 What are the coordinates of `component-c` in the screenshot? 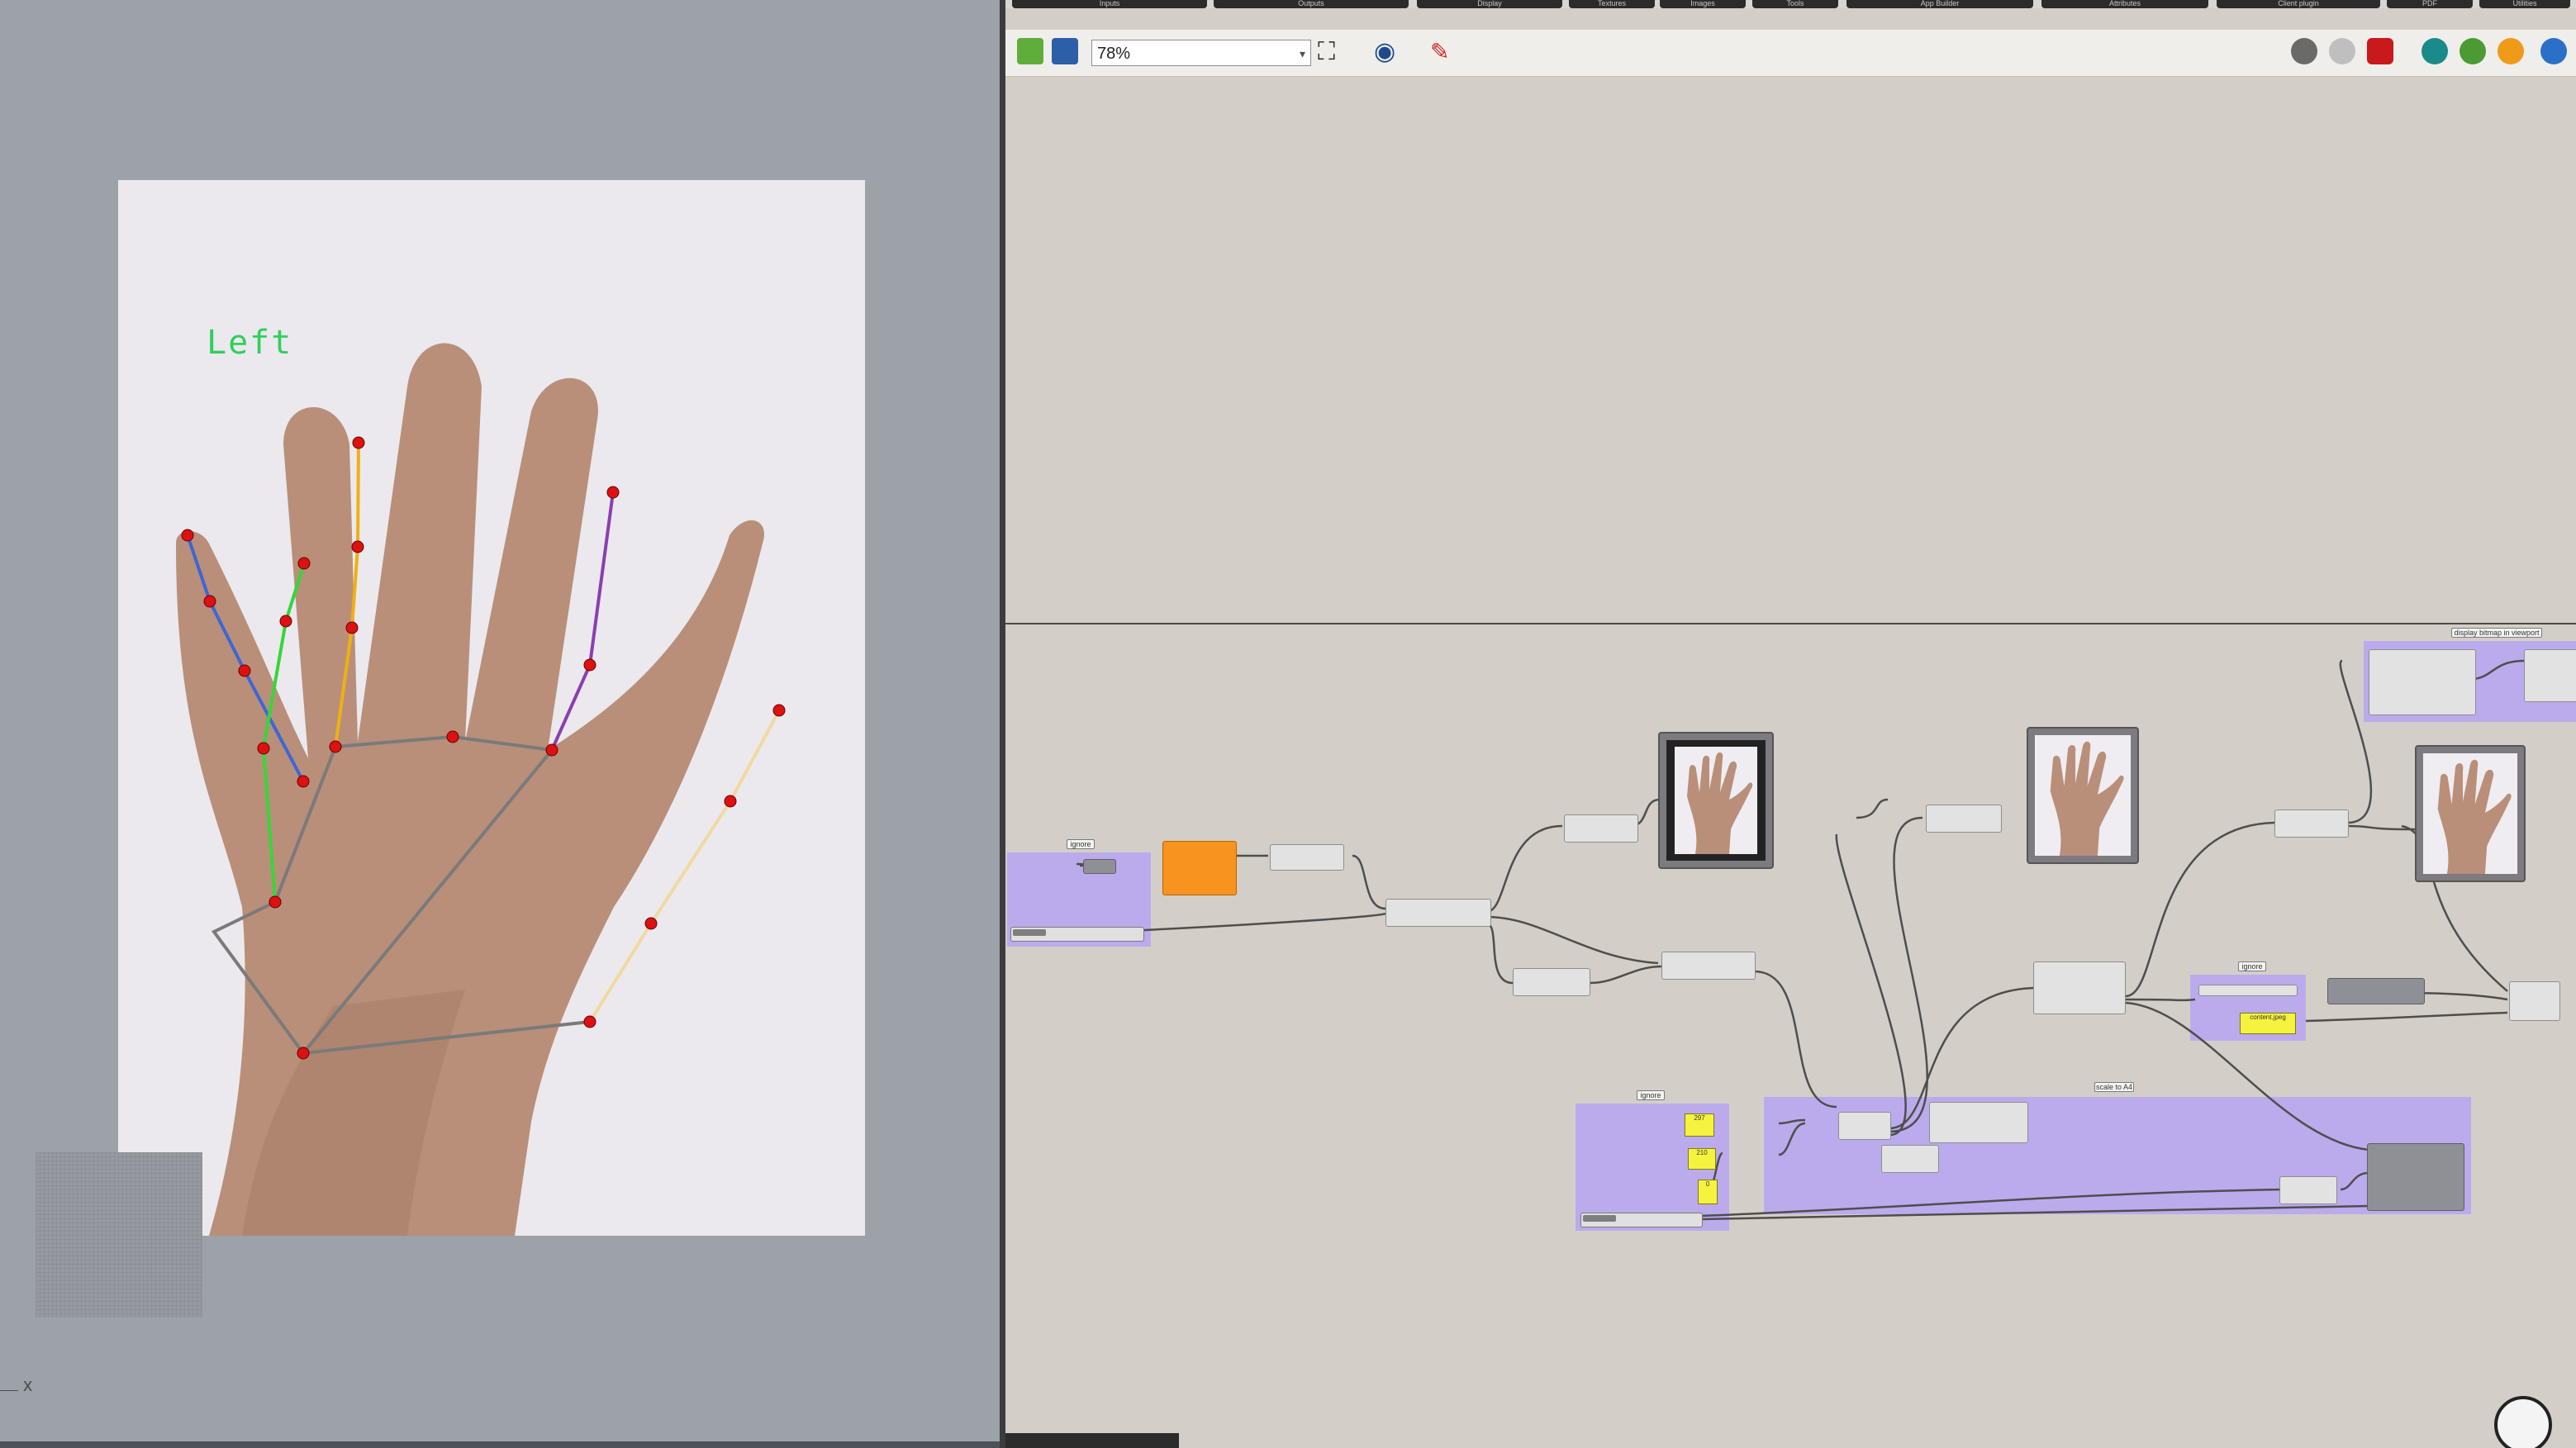 It's located at (1601, 828).